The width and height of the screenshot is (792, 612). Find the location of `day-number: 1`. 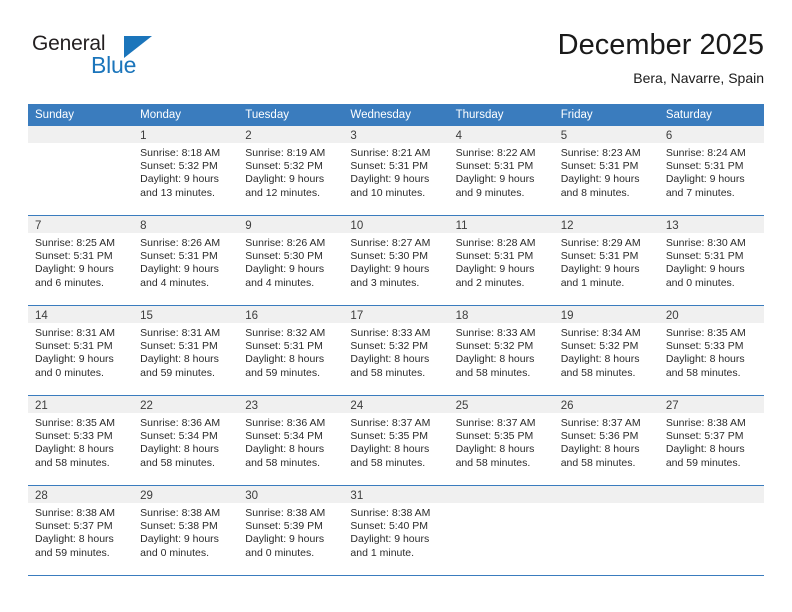

day-number: 1 is located at coordinates (143, 136).